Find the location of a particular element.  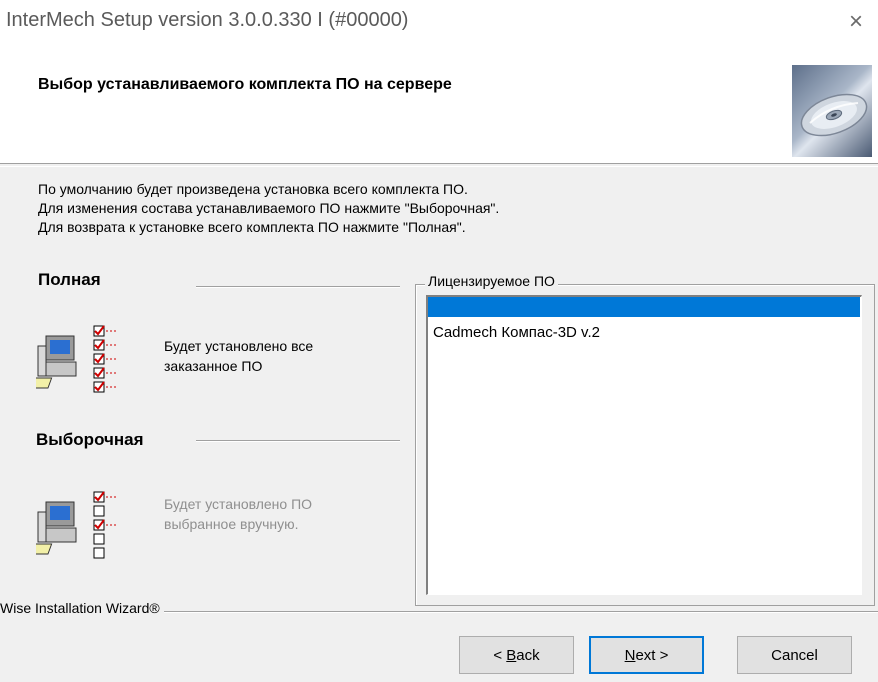

full-option-line: Будет установлено все is located at coordinates (239, 346).